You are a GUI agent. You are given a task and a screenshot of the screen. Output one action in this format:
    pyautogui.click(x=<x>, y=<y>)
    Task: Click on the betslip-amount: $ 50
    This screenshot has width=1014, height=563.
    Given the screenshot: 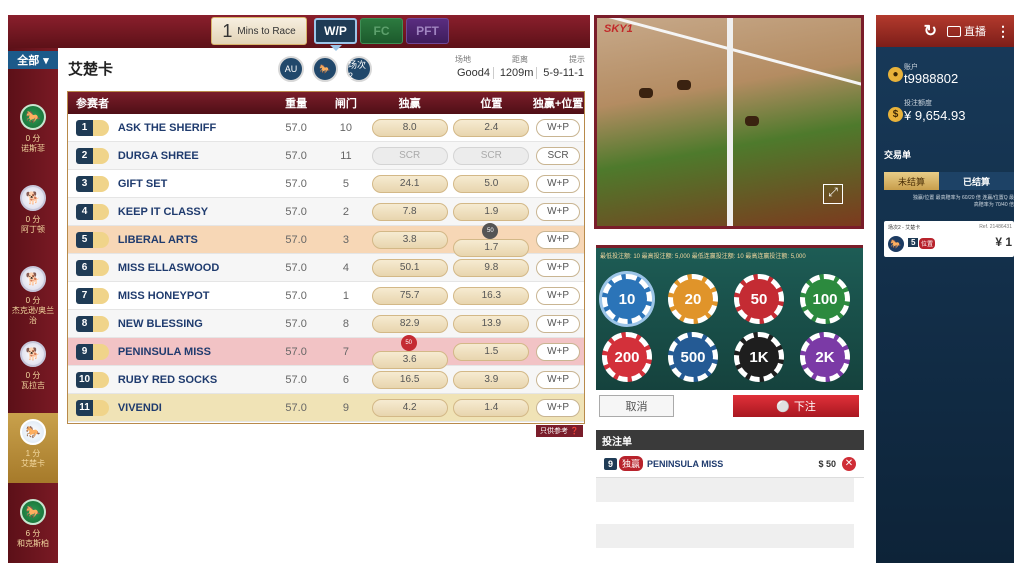 What is the action you would take?
    pyautogui.click(x=827, y=464)
    